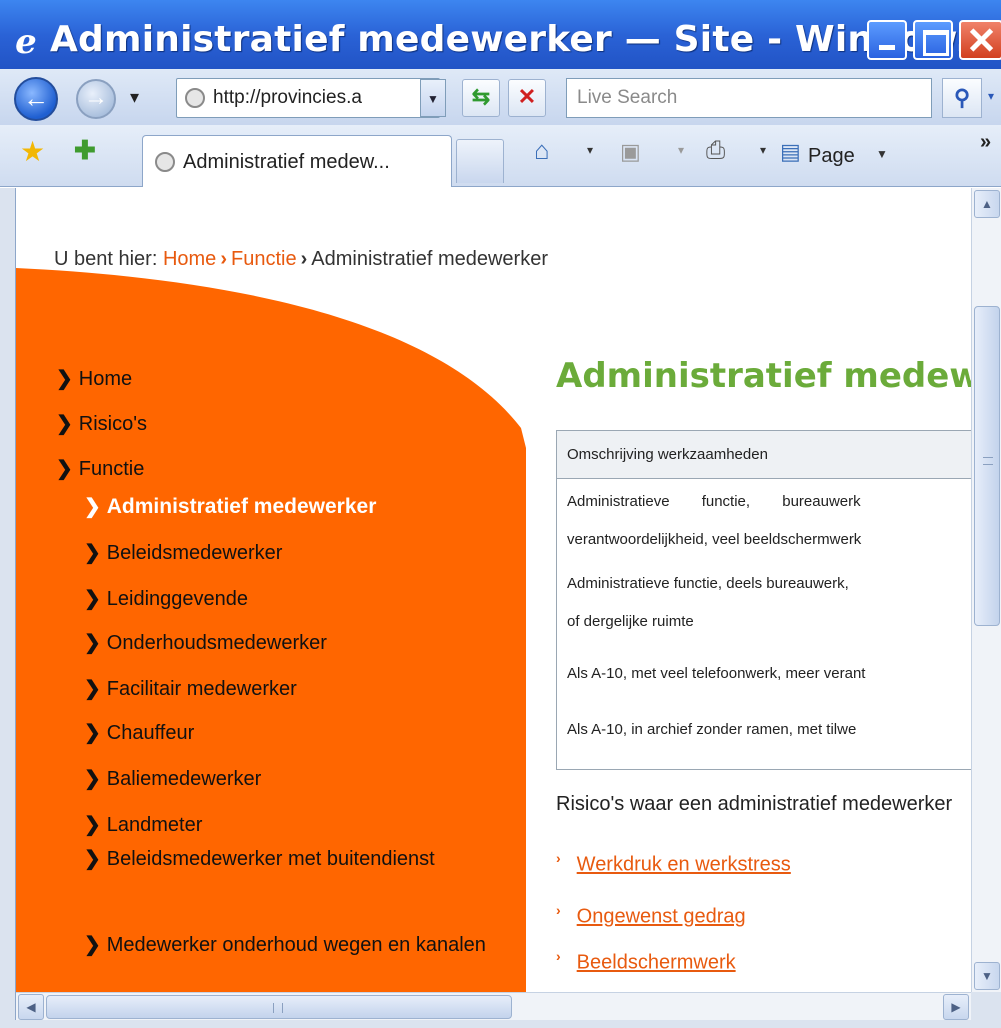 Image resolution: width=1001 pixels, height=1028 pixels. What do you see at coordinates (831, 156) in the screenshot?
I see `page-menu-button: Page` at bounding box center [831, 156].